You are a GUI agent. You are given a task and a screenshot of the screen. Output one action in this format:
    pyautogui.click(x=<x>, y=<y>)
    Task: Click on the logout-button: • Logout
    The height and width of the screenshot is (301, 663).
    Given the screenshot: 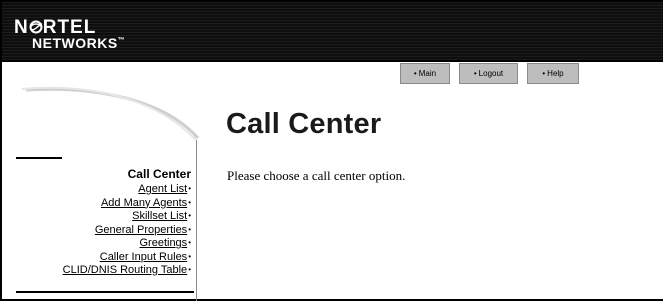 What is the action you would take?
    pyautogui.click(x=488, y=73)
    